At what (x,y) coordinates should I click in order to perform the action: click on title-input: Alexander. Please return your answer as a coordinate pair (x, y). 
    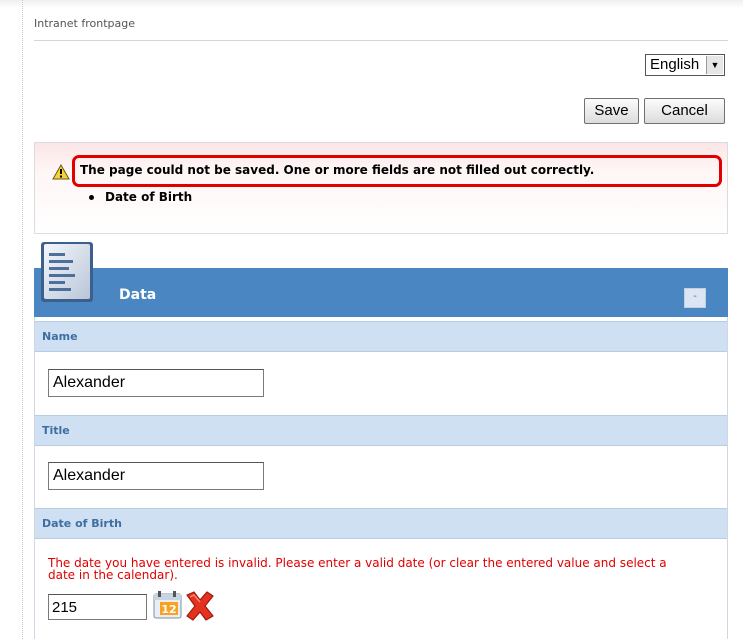
    Looking at the image, I should click on (156, 476).